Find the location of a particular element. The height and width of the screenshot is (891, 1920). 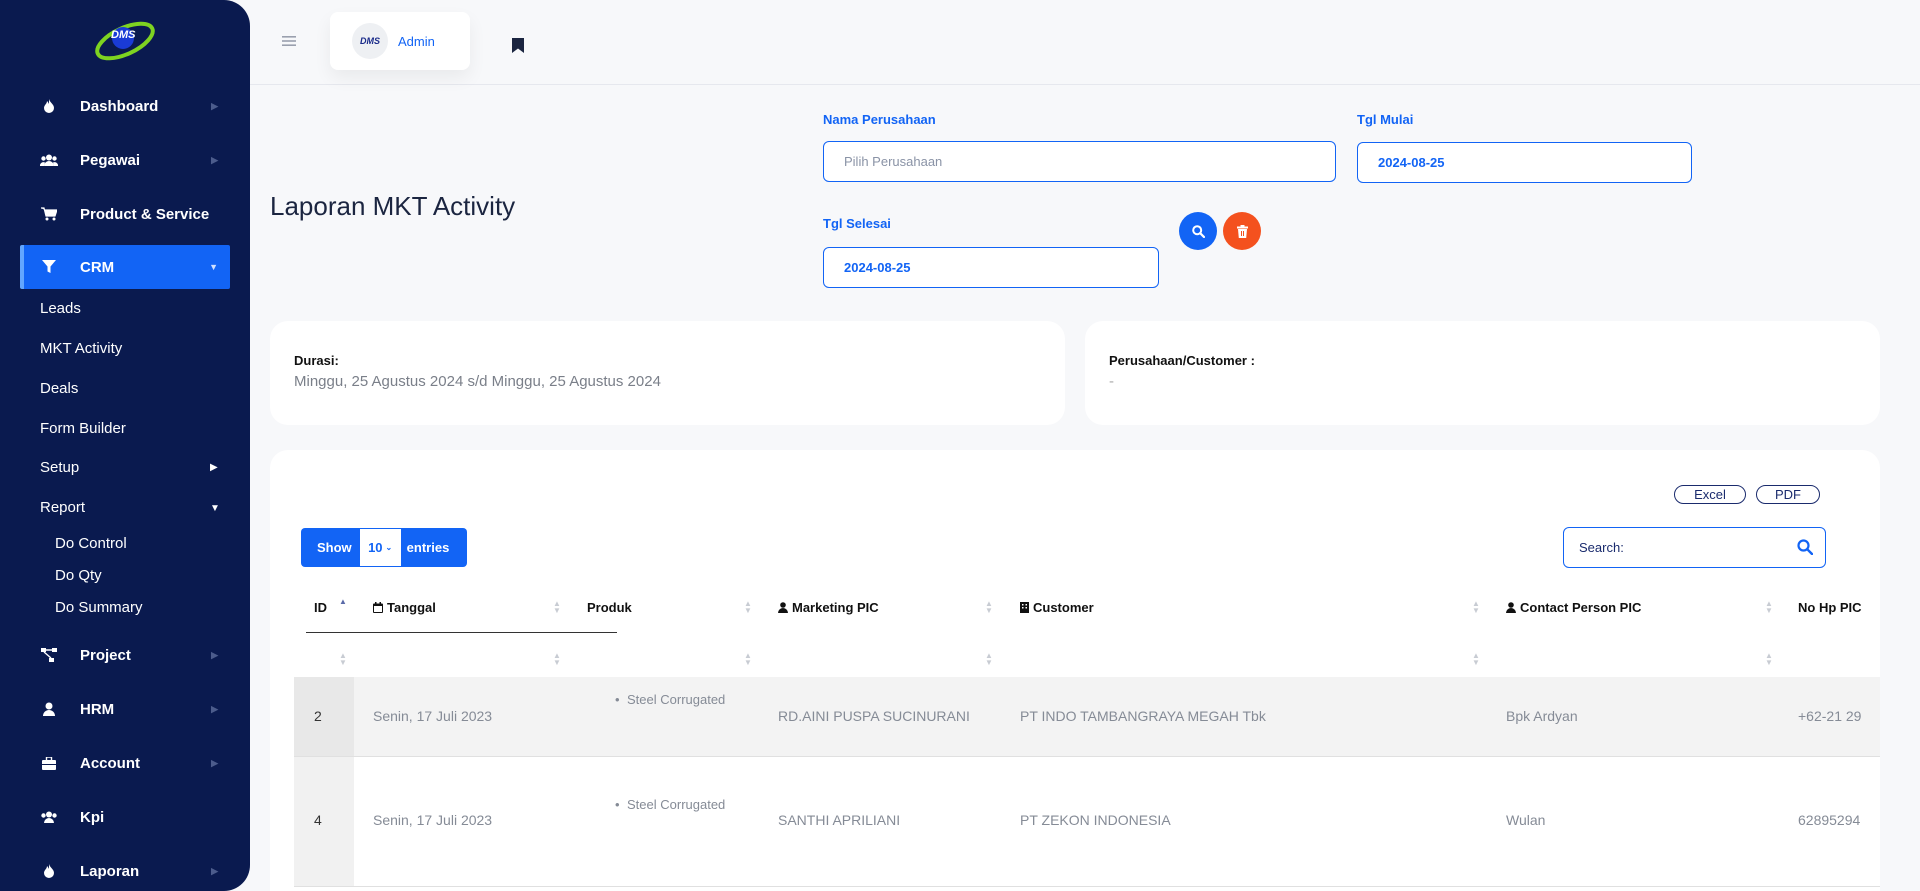

cell-contact-person: Bpk Ardyan is located at coordinates (1542, 716).